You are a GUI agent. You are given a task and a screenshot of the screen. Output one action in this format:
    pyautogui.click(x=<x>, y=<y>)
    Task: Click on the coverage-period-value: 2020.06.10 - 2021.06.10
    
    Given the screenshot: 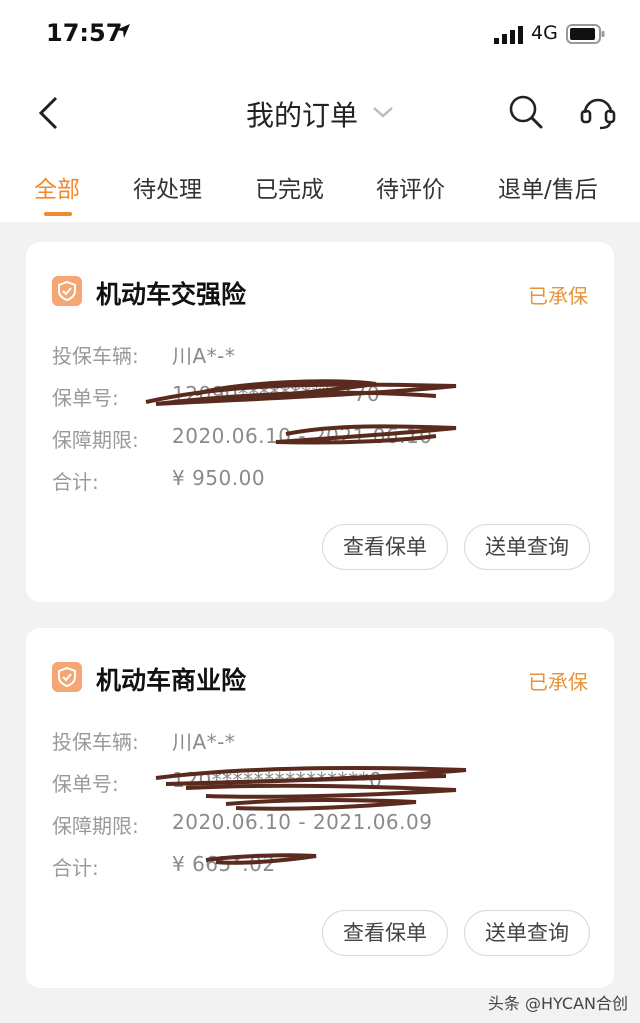 What is the action you would take?
    pyautogui.click(x=302, y=436)
    